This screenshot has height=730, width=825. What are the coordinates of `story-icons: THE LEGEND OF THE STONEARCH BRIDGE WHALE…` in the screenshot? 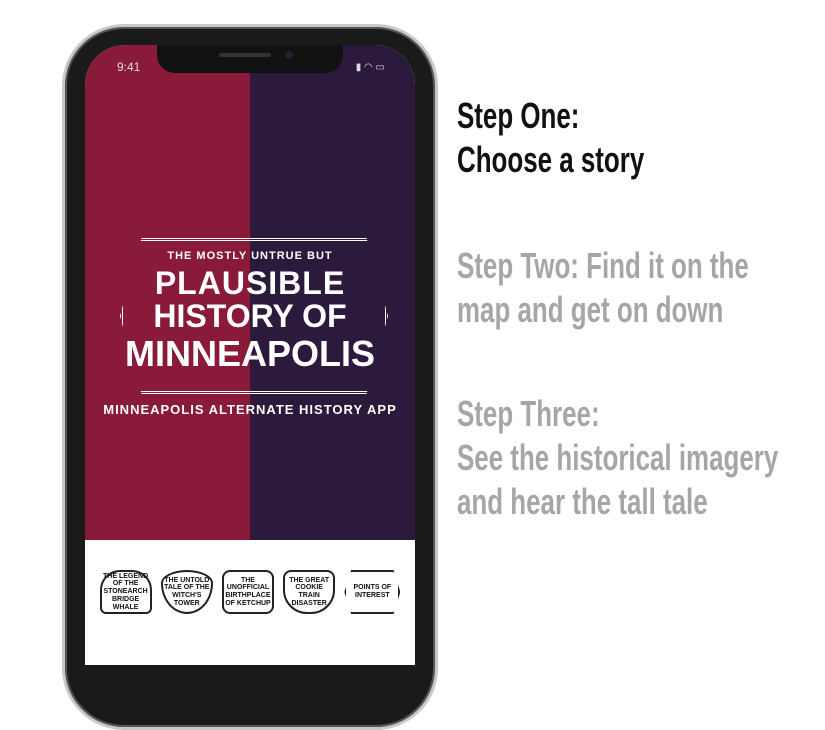 It's located at (250, 592).